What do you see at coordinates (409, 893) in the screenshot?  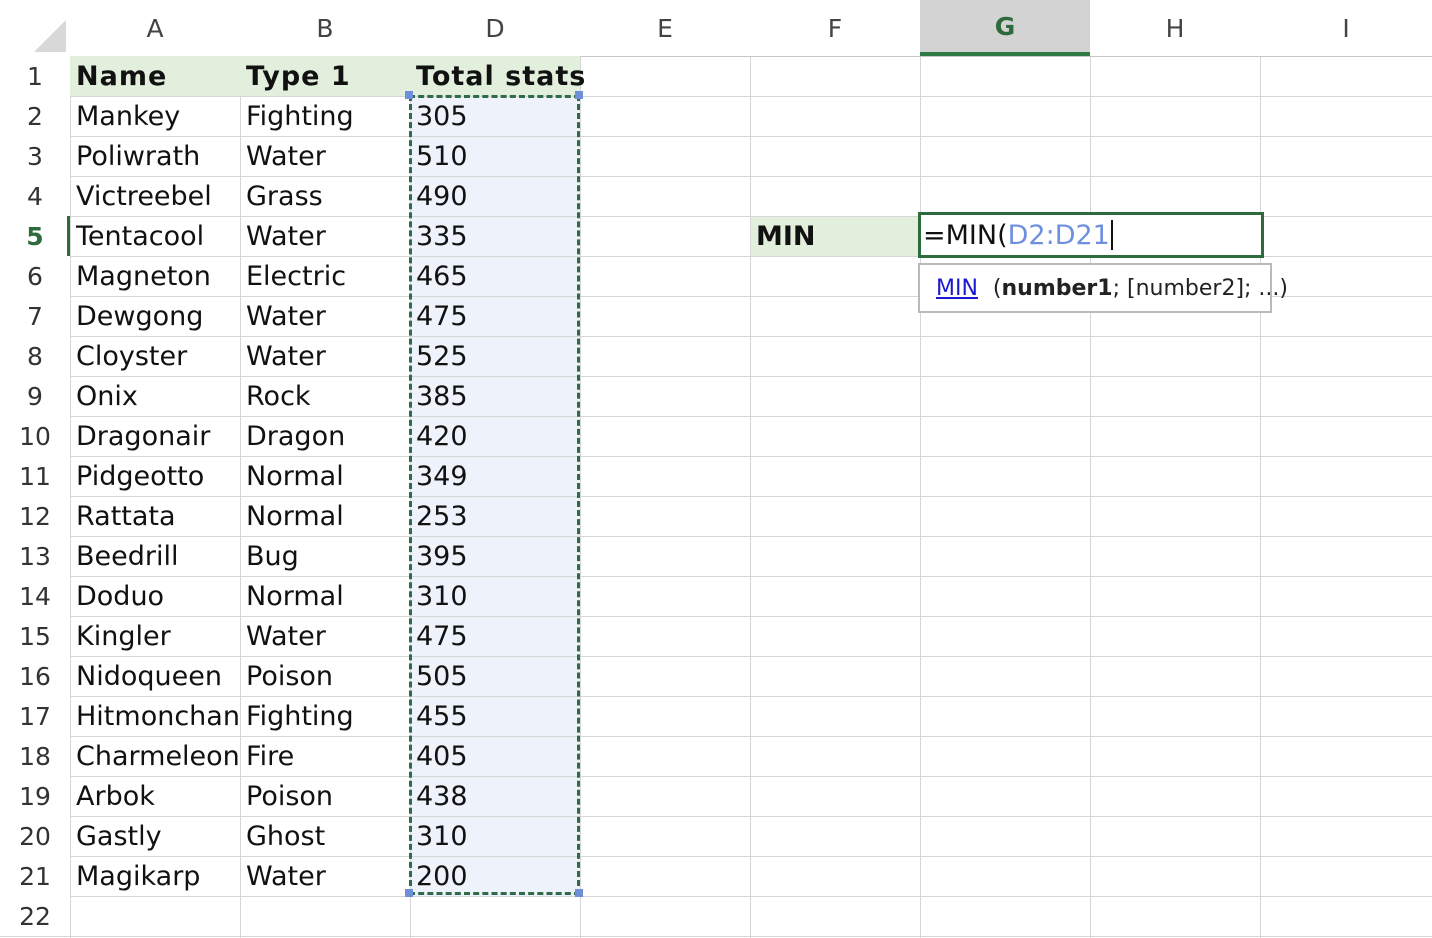 I see `range-handle-bottom-left` at bounding box center [409, 893].